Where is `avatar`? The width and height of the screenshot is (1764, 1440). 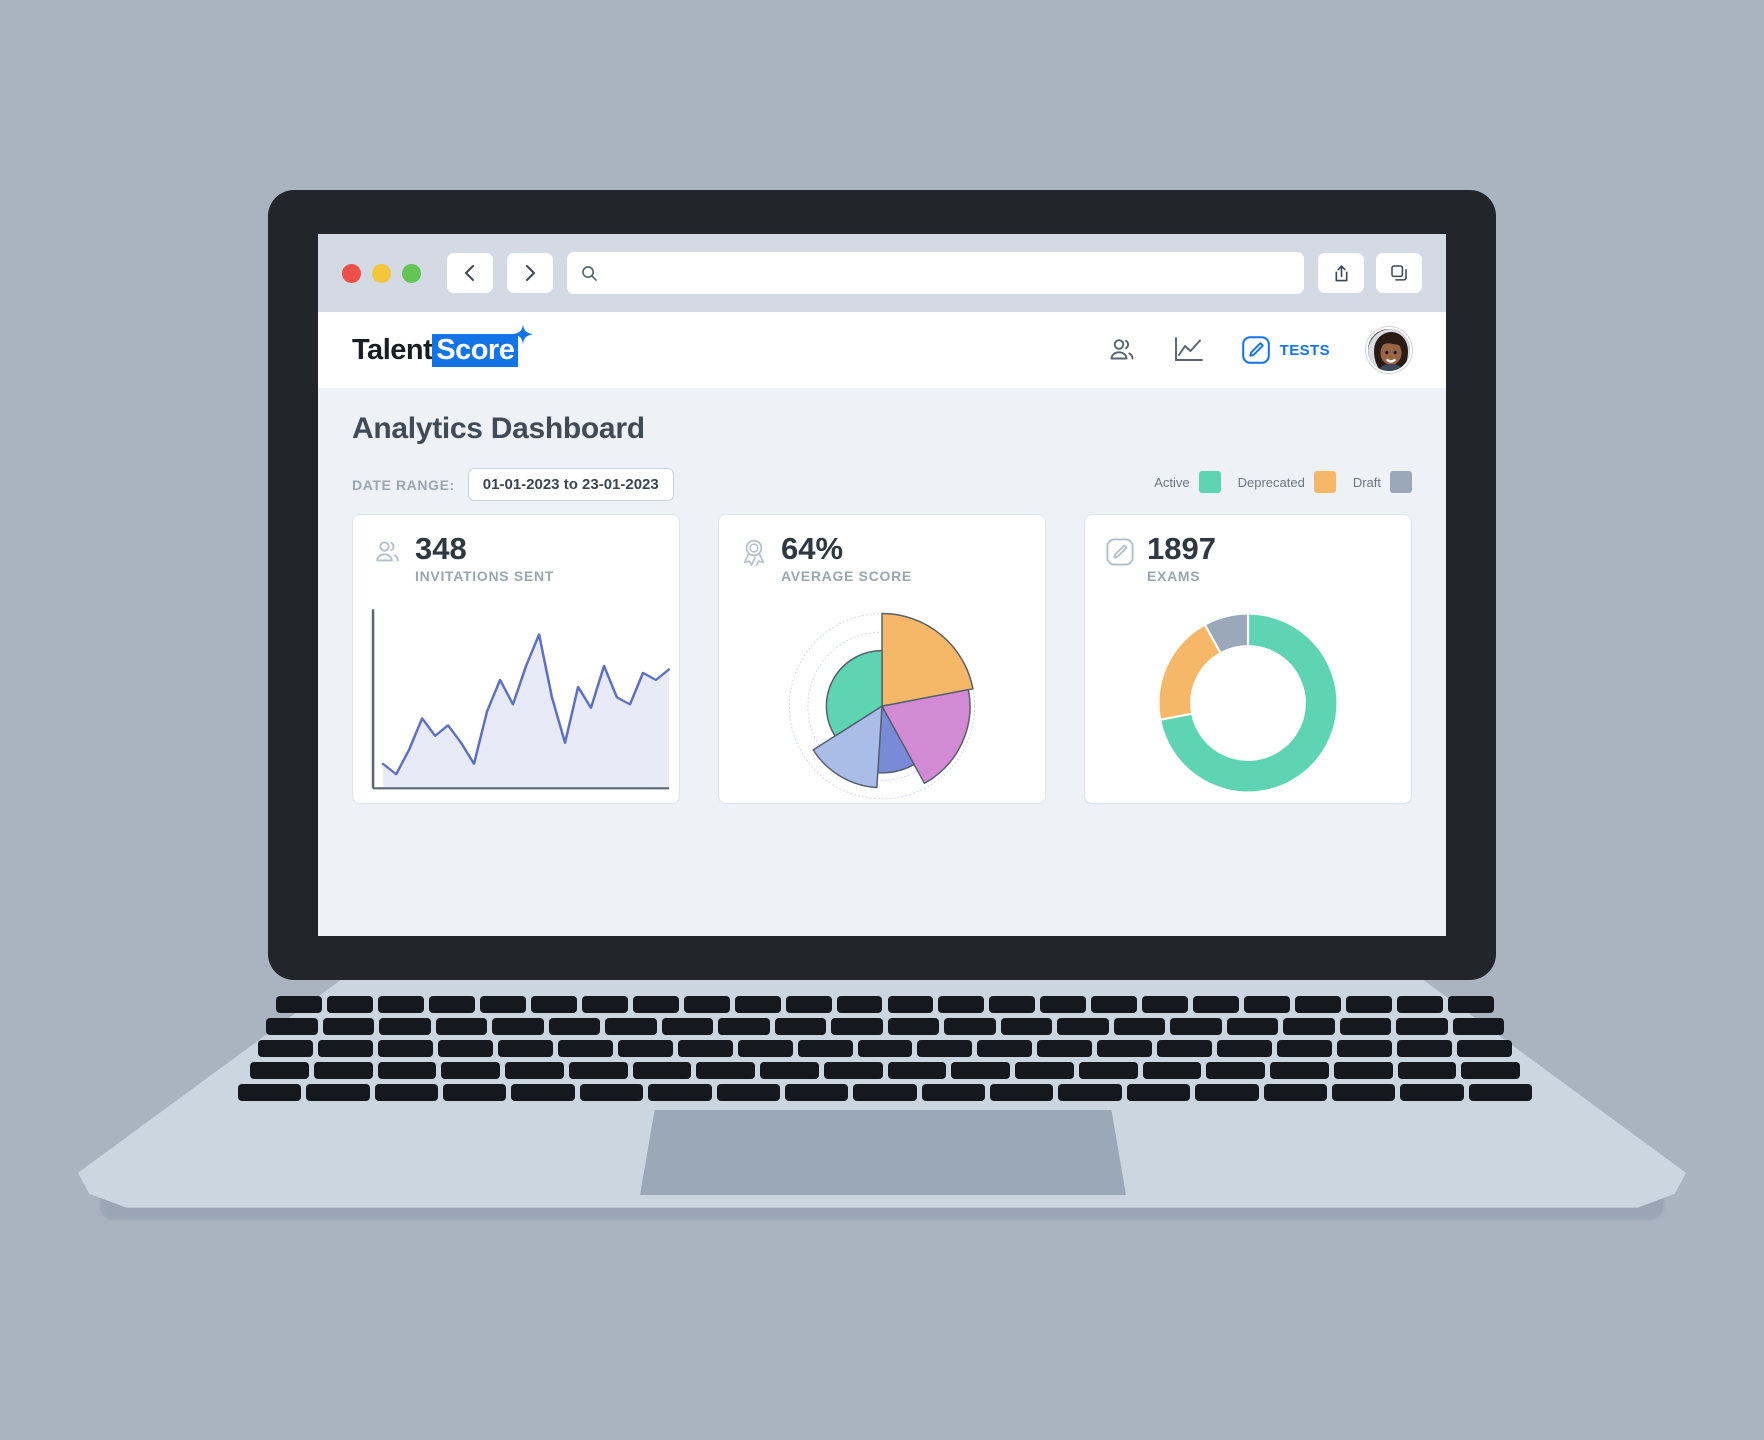 avatar is located at coordinates (1389, 350).